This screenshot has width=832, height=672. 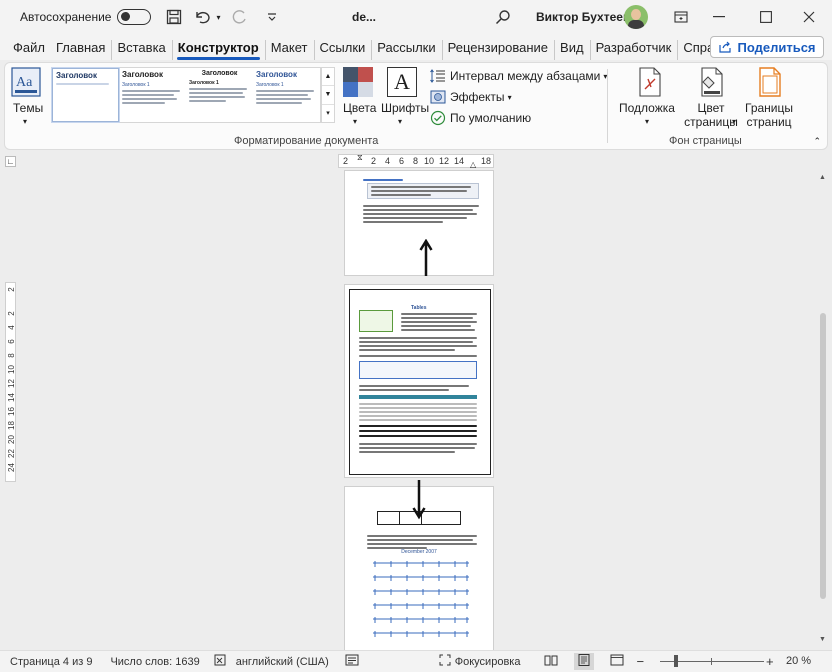 What do you see at coordinates (817, 141) in the screenshot?
I see `collapse-ribbon-icon: ⌃` at bounding box center [817, 141].